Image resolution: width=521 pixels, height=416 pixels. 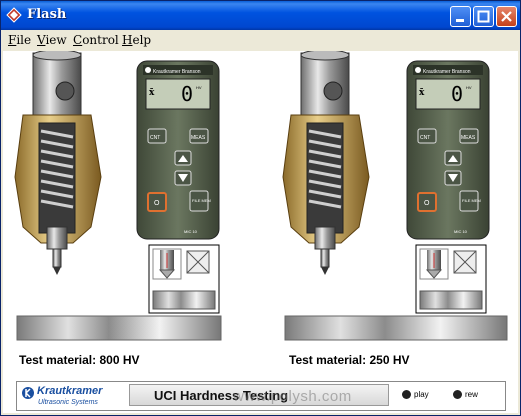 What do you see at coordinates (68, 402) in the screenshot?
I see `brand-logo-subtitle: Ultrasonic Systems` at bounding box center [68, 402].